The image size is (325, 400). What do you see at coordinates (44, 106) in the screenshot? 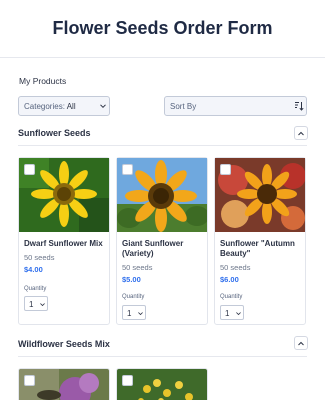
I see `categories-label: Categories:` at bounding box center [44, 106].